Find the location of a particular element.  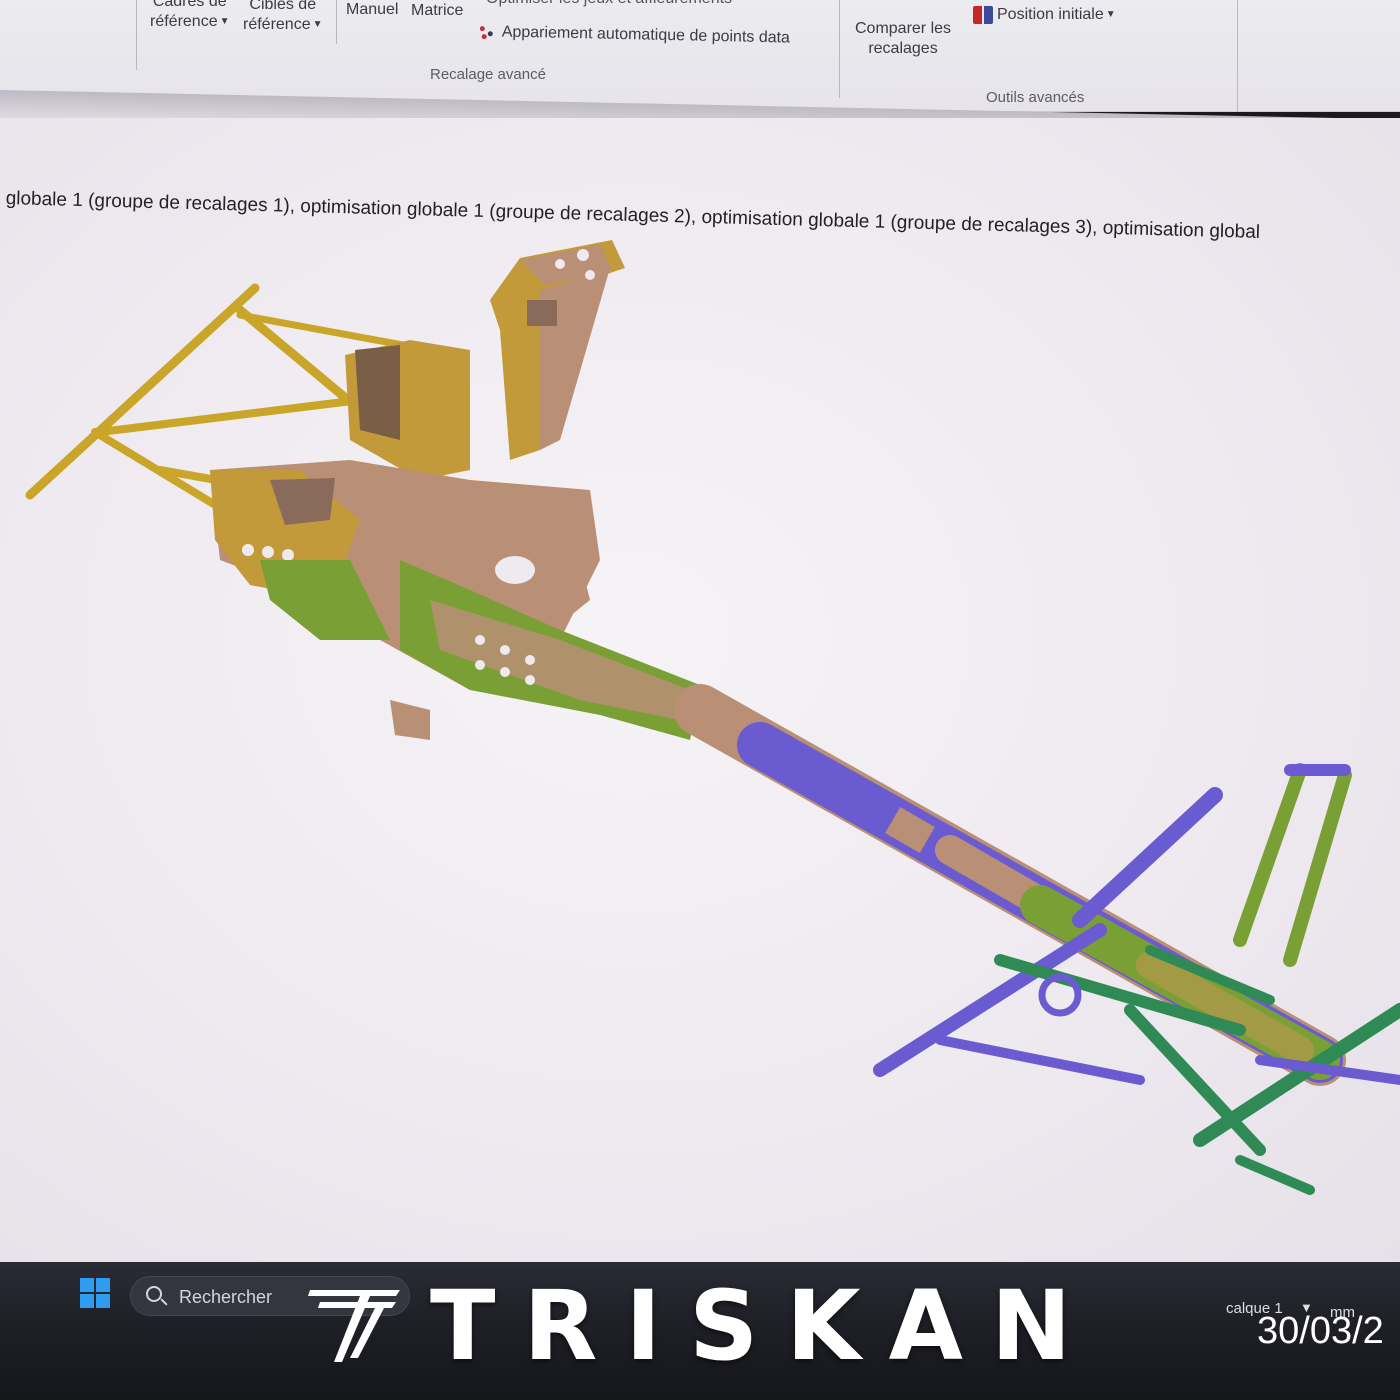

manual-alignment-button: Manuel is located at coordinates (372, 10).